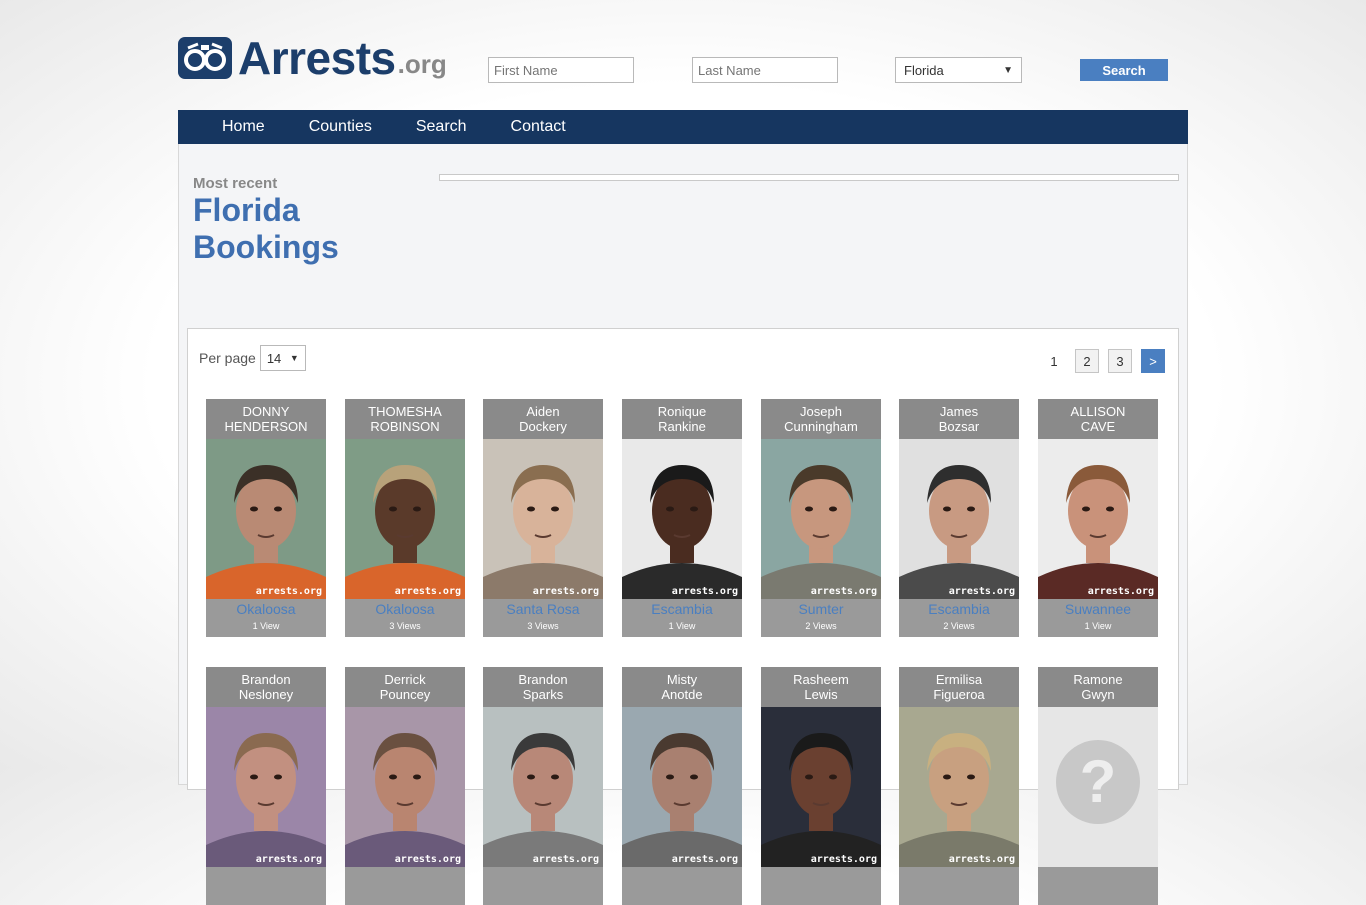 This screenshot has width=1366, height=905. What do you see at coordinates (1098, 679) in the screenshot?
I see `inmate-first-name: Ramone` at bounding box center [1098, 679].